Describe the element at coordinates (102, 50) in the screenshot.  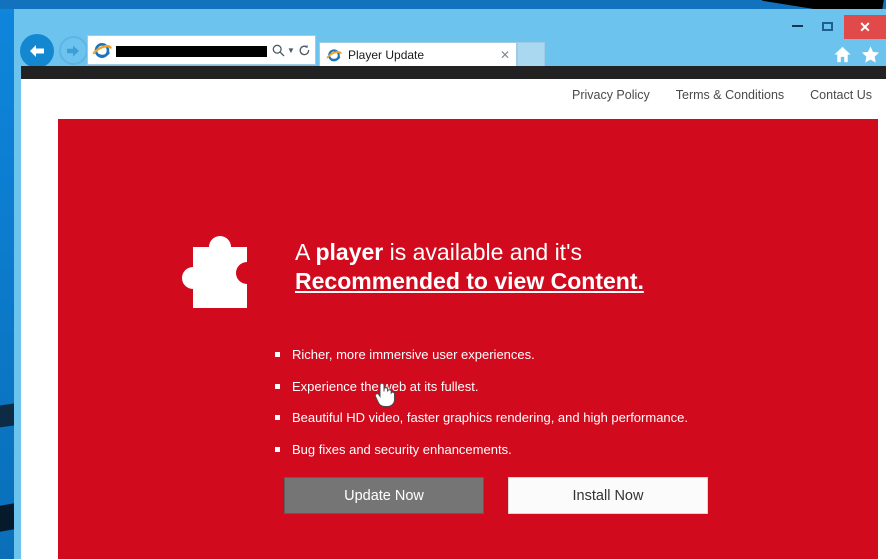
I see `internet-explorer-icon` at that location.